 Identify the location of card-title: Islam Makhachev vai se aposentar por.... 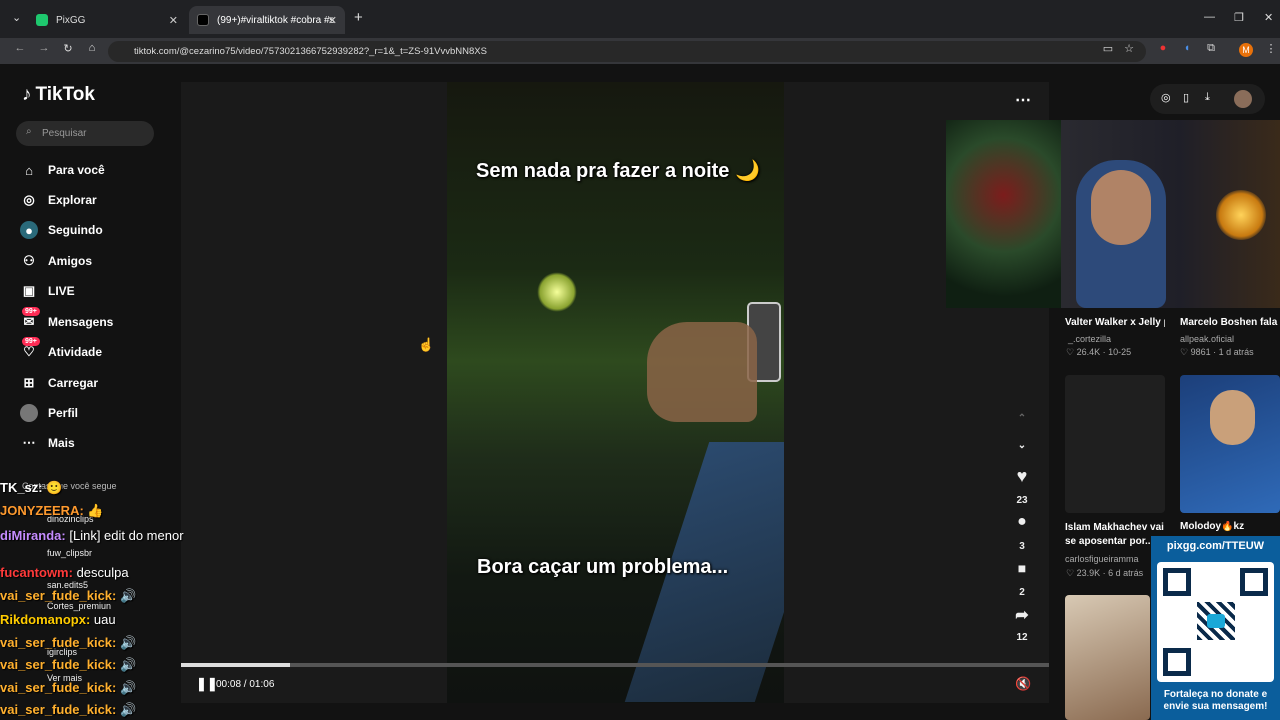
(1115, 536).